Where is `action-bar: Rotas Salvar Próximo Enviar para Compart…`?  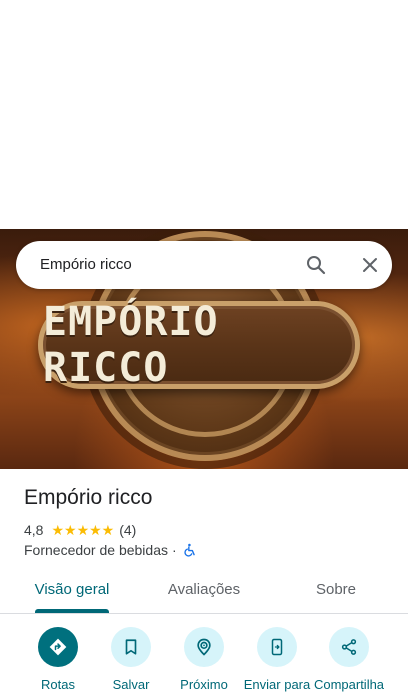
action-bar: Rotas Salvar Próximo Enviar para Compart… is located at coordinates (204, 662).